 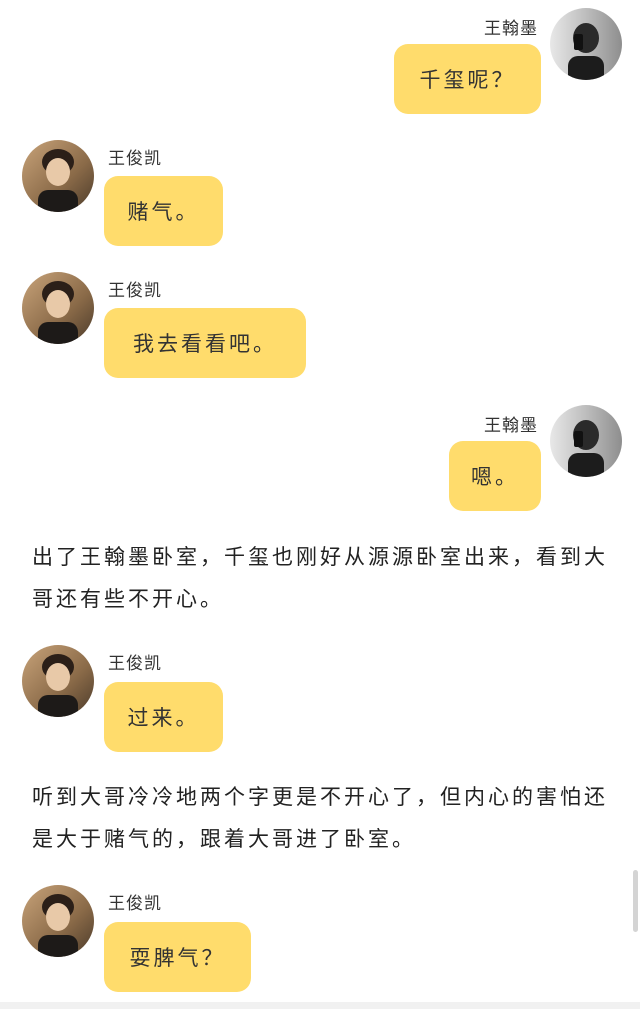 I want to click on message-bubble: 耍脾气？, so click(x=177, y=957).